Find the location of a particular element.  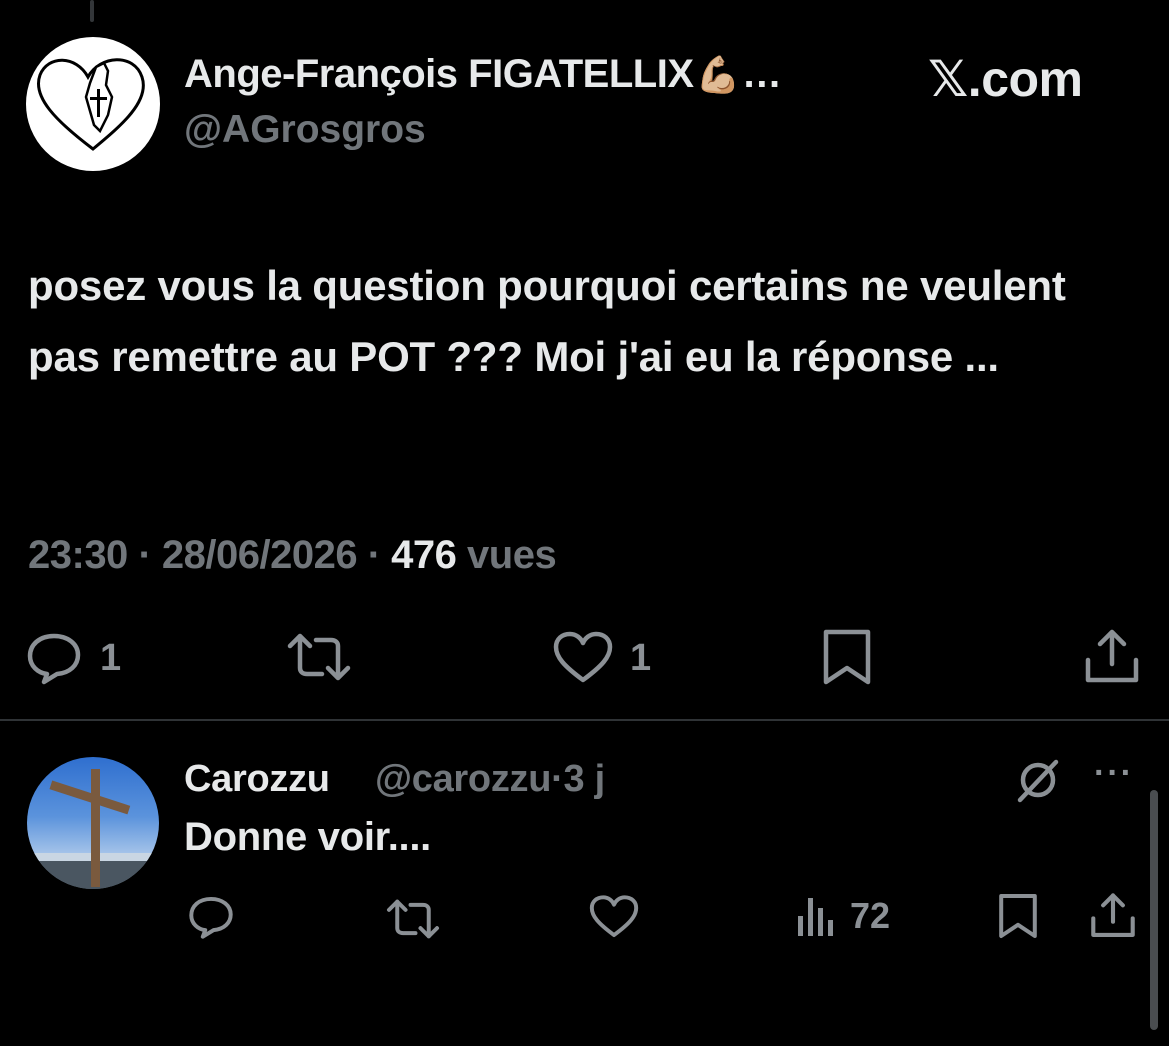

reply-bookmark-button is located at coordinates (1018, 916).